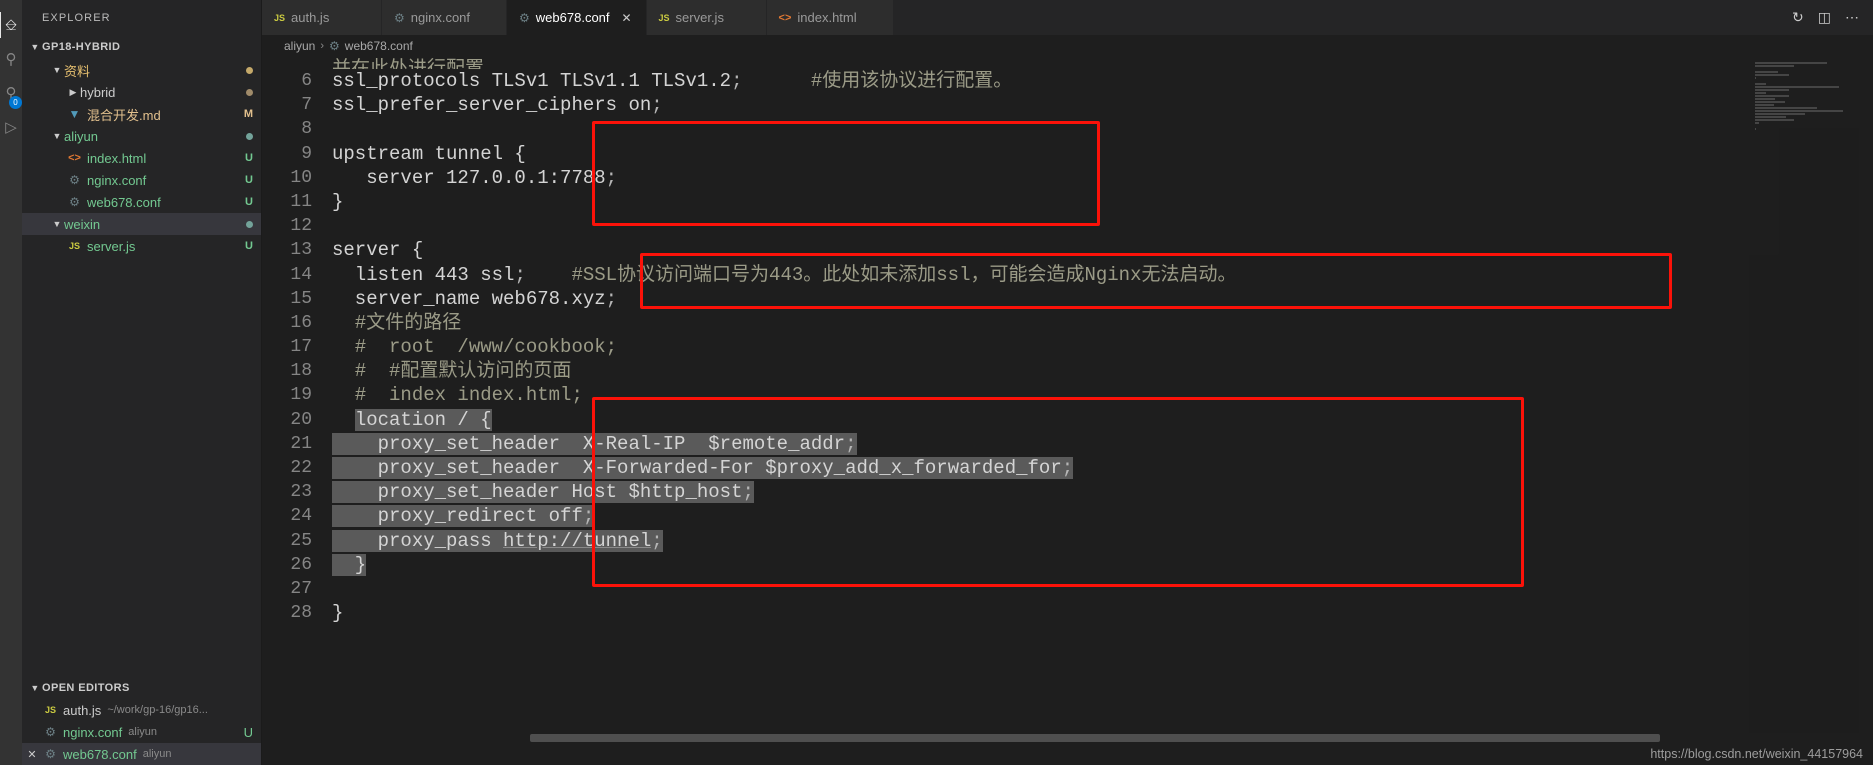  Describe the element at coordinates (1798, 17) in the screenshot. I see `run-file-icon: ↻` at that location.